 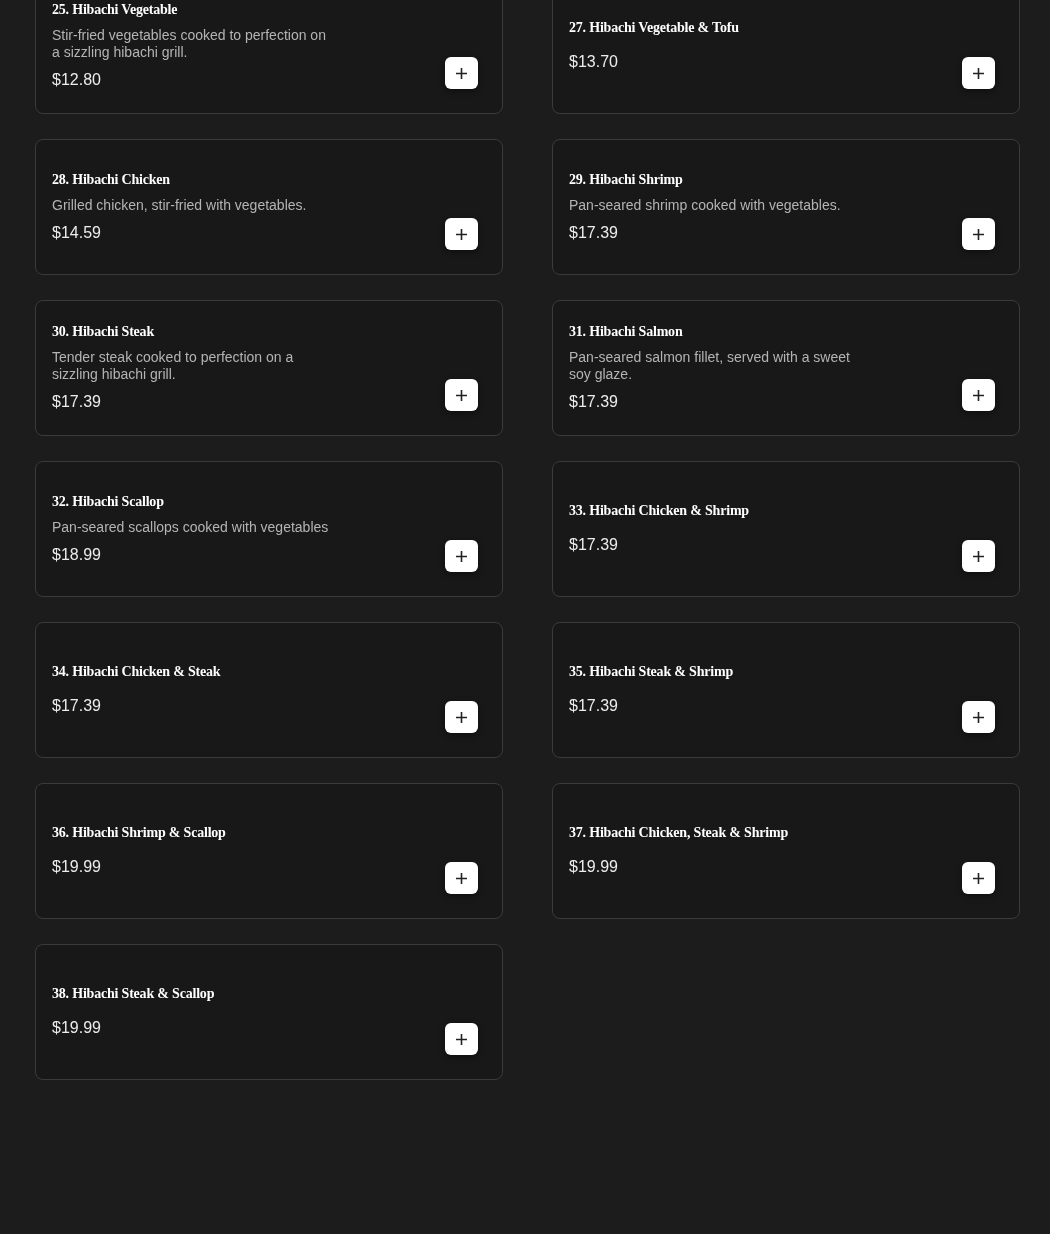 What do you see at coordinates (76, 554) in the screenshot?
I see `item-price: $18.99` at bounding box center [76, 554].